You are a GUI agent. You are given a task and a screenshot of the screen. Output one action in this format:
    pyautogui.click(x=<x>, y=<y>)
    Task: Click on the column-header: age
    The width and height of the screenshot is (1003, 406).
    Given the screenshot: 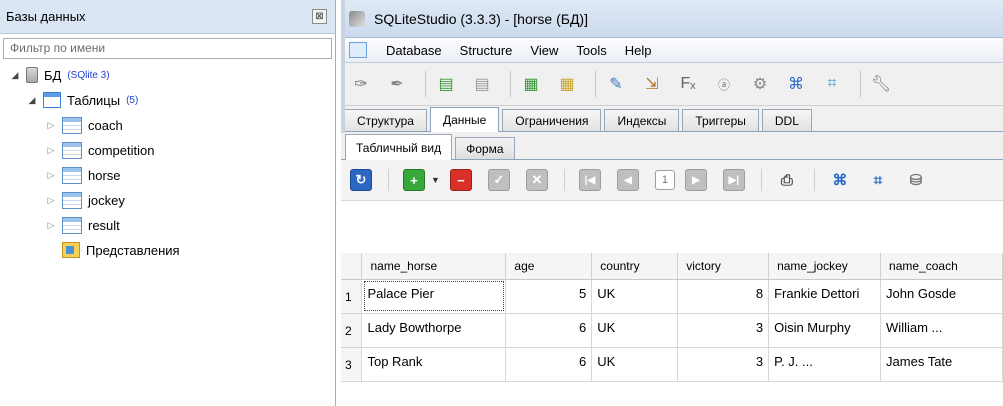 What is the action you would take?
    pyautogui.click(x=549, y=266)
    